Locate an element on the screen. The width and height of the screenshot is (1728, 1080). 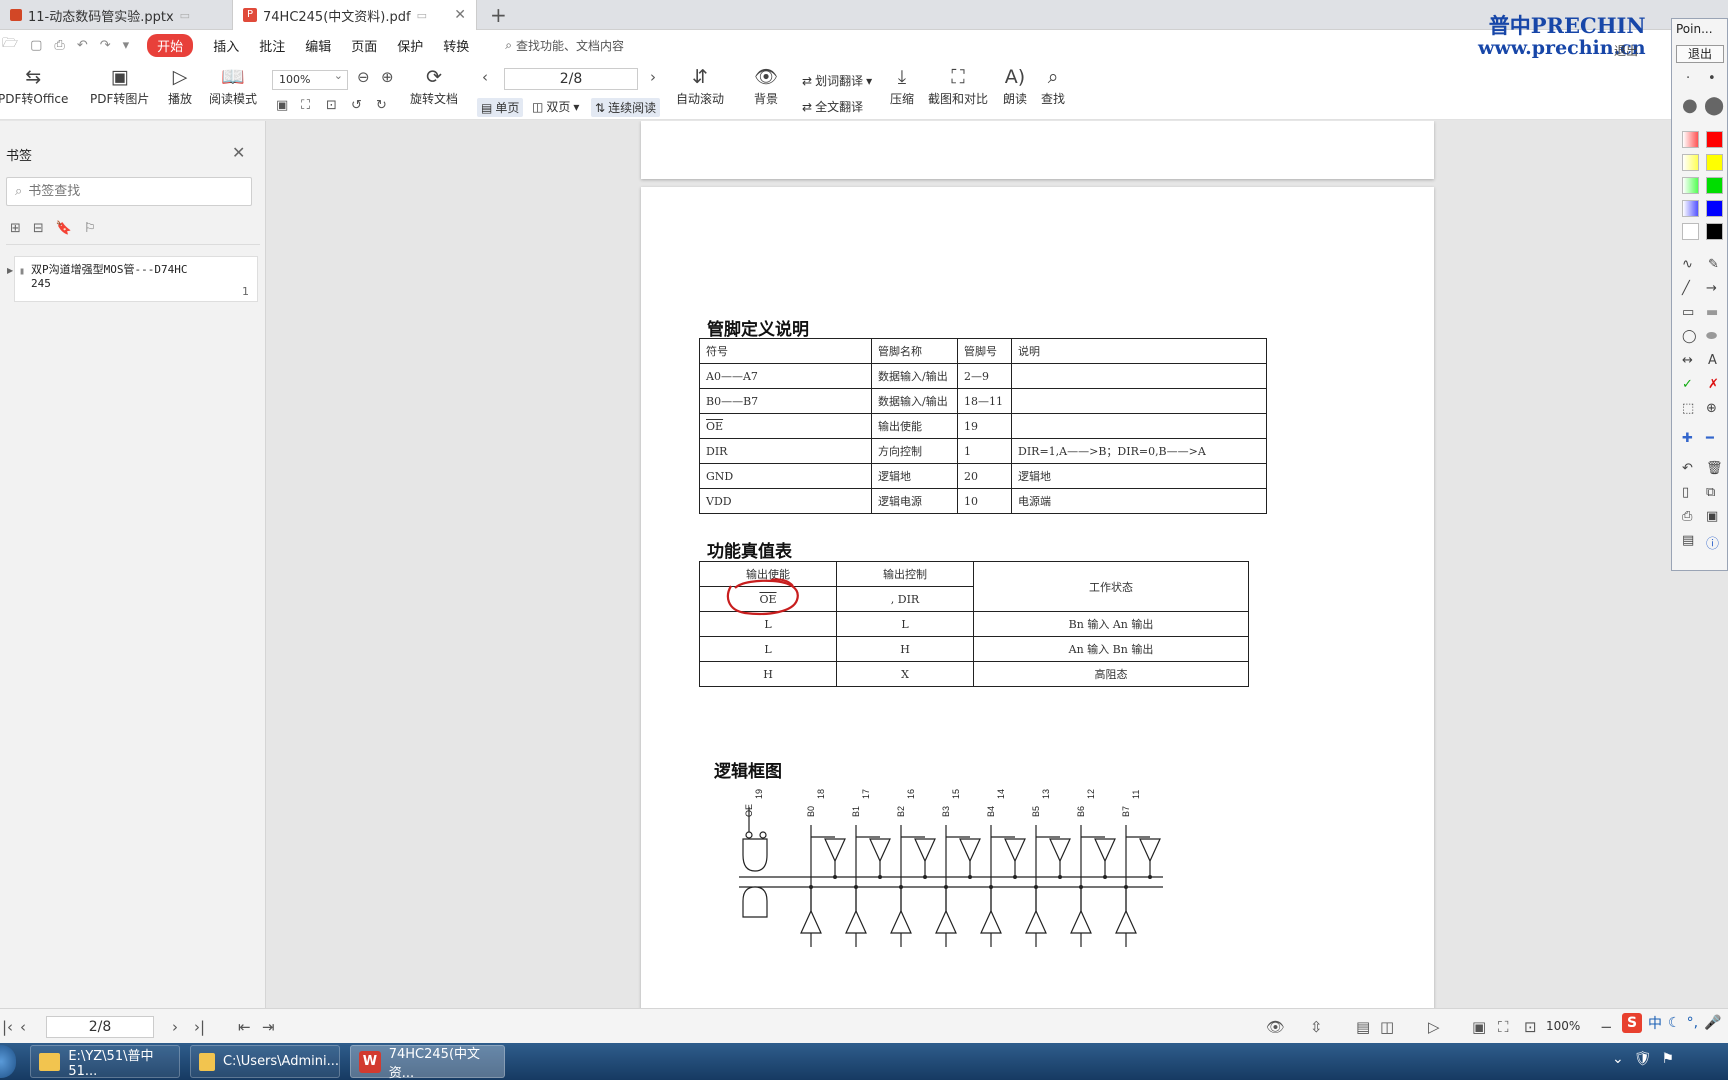
ellipse-icon: ◯ is located at coordinates (1689, 336).